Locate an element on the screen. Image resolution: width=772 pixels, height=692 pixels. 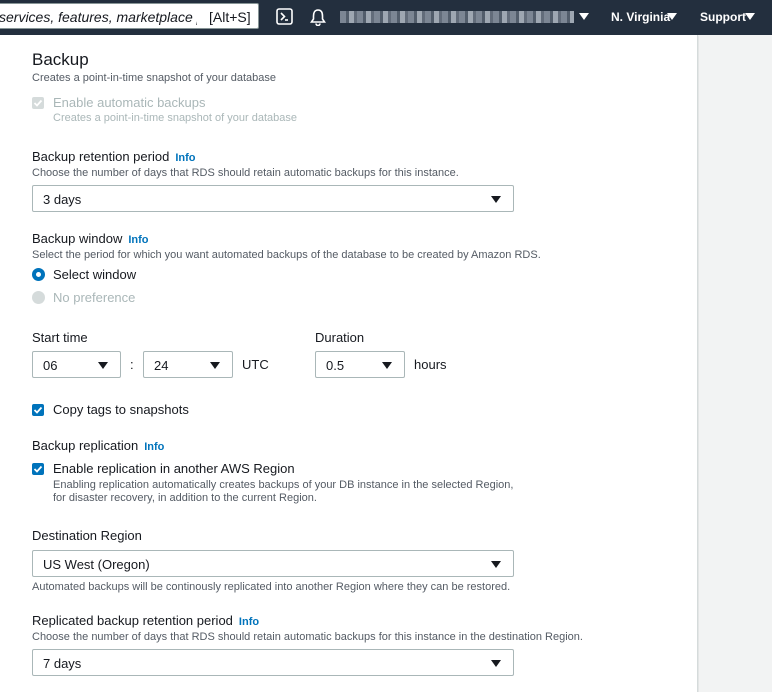
replicated-retention-label: Replicated backup retention period Info is located at coordinates (145, 620).